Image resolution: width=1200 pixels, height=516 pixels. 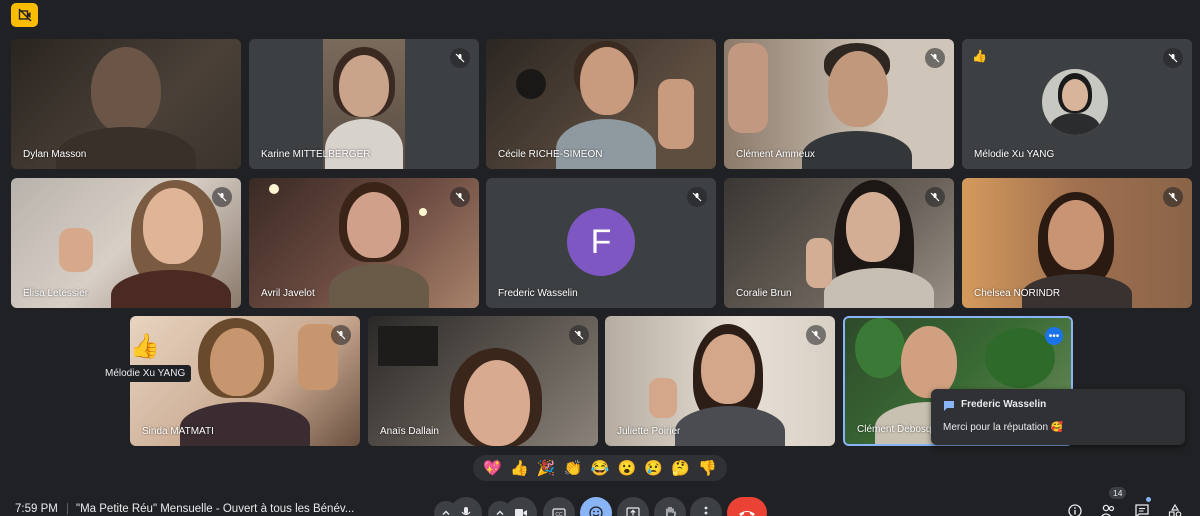 I want to click on clapping-reaction-button: 👏, so click(x=573, y=468).